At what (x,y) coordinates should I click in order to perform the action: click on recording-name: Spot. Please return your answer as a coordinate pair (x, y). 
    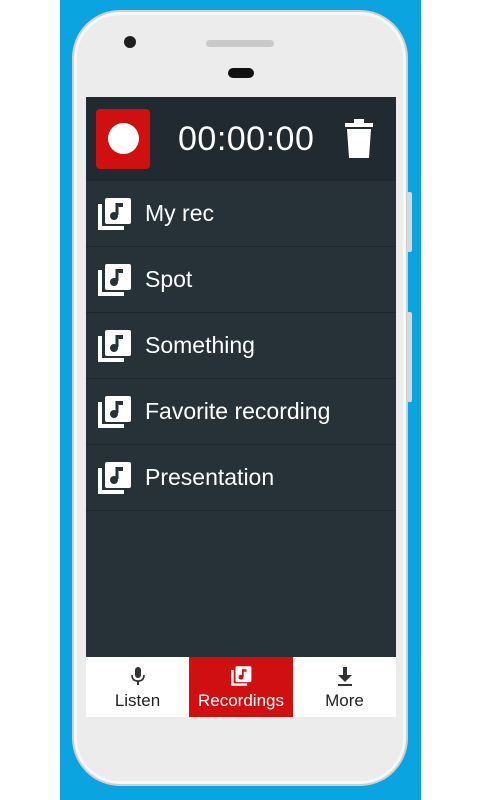
    Looking at the image, I should click on (169, 279).